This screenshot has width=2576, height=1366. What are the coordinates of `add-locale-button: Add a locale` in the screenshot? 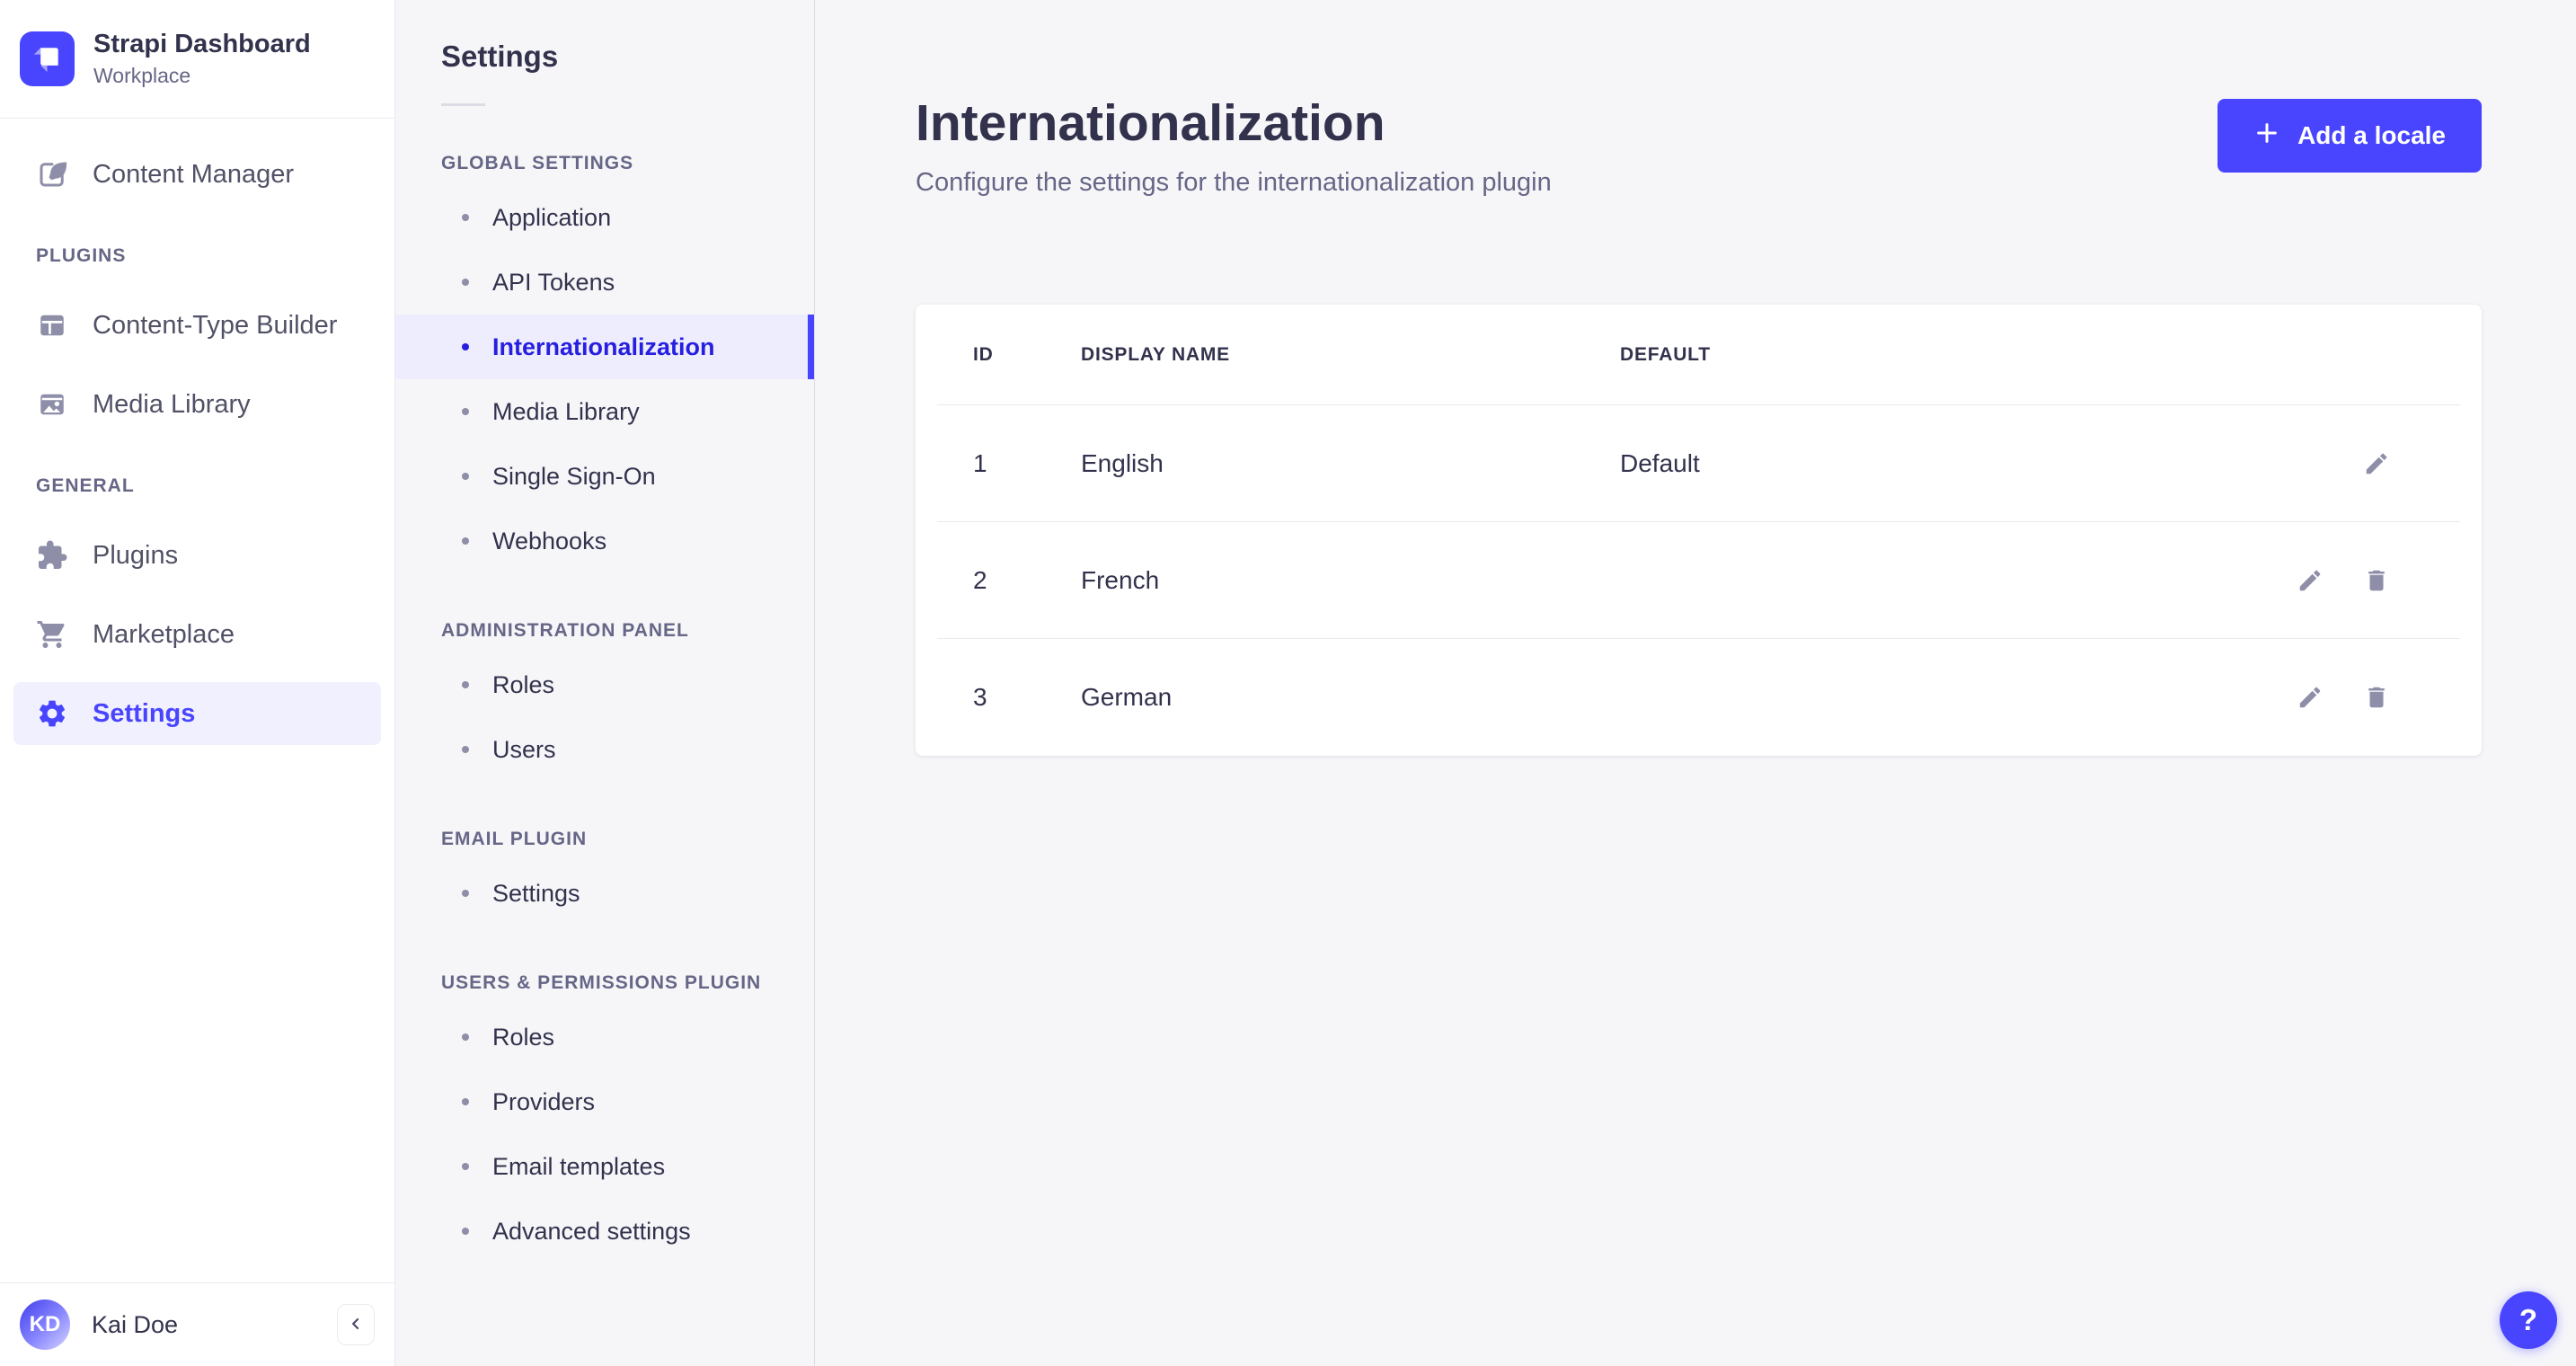 It's located at (2349, 136).